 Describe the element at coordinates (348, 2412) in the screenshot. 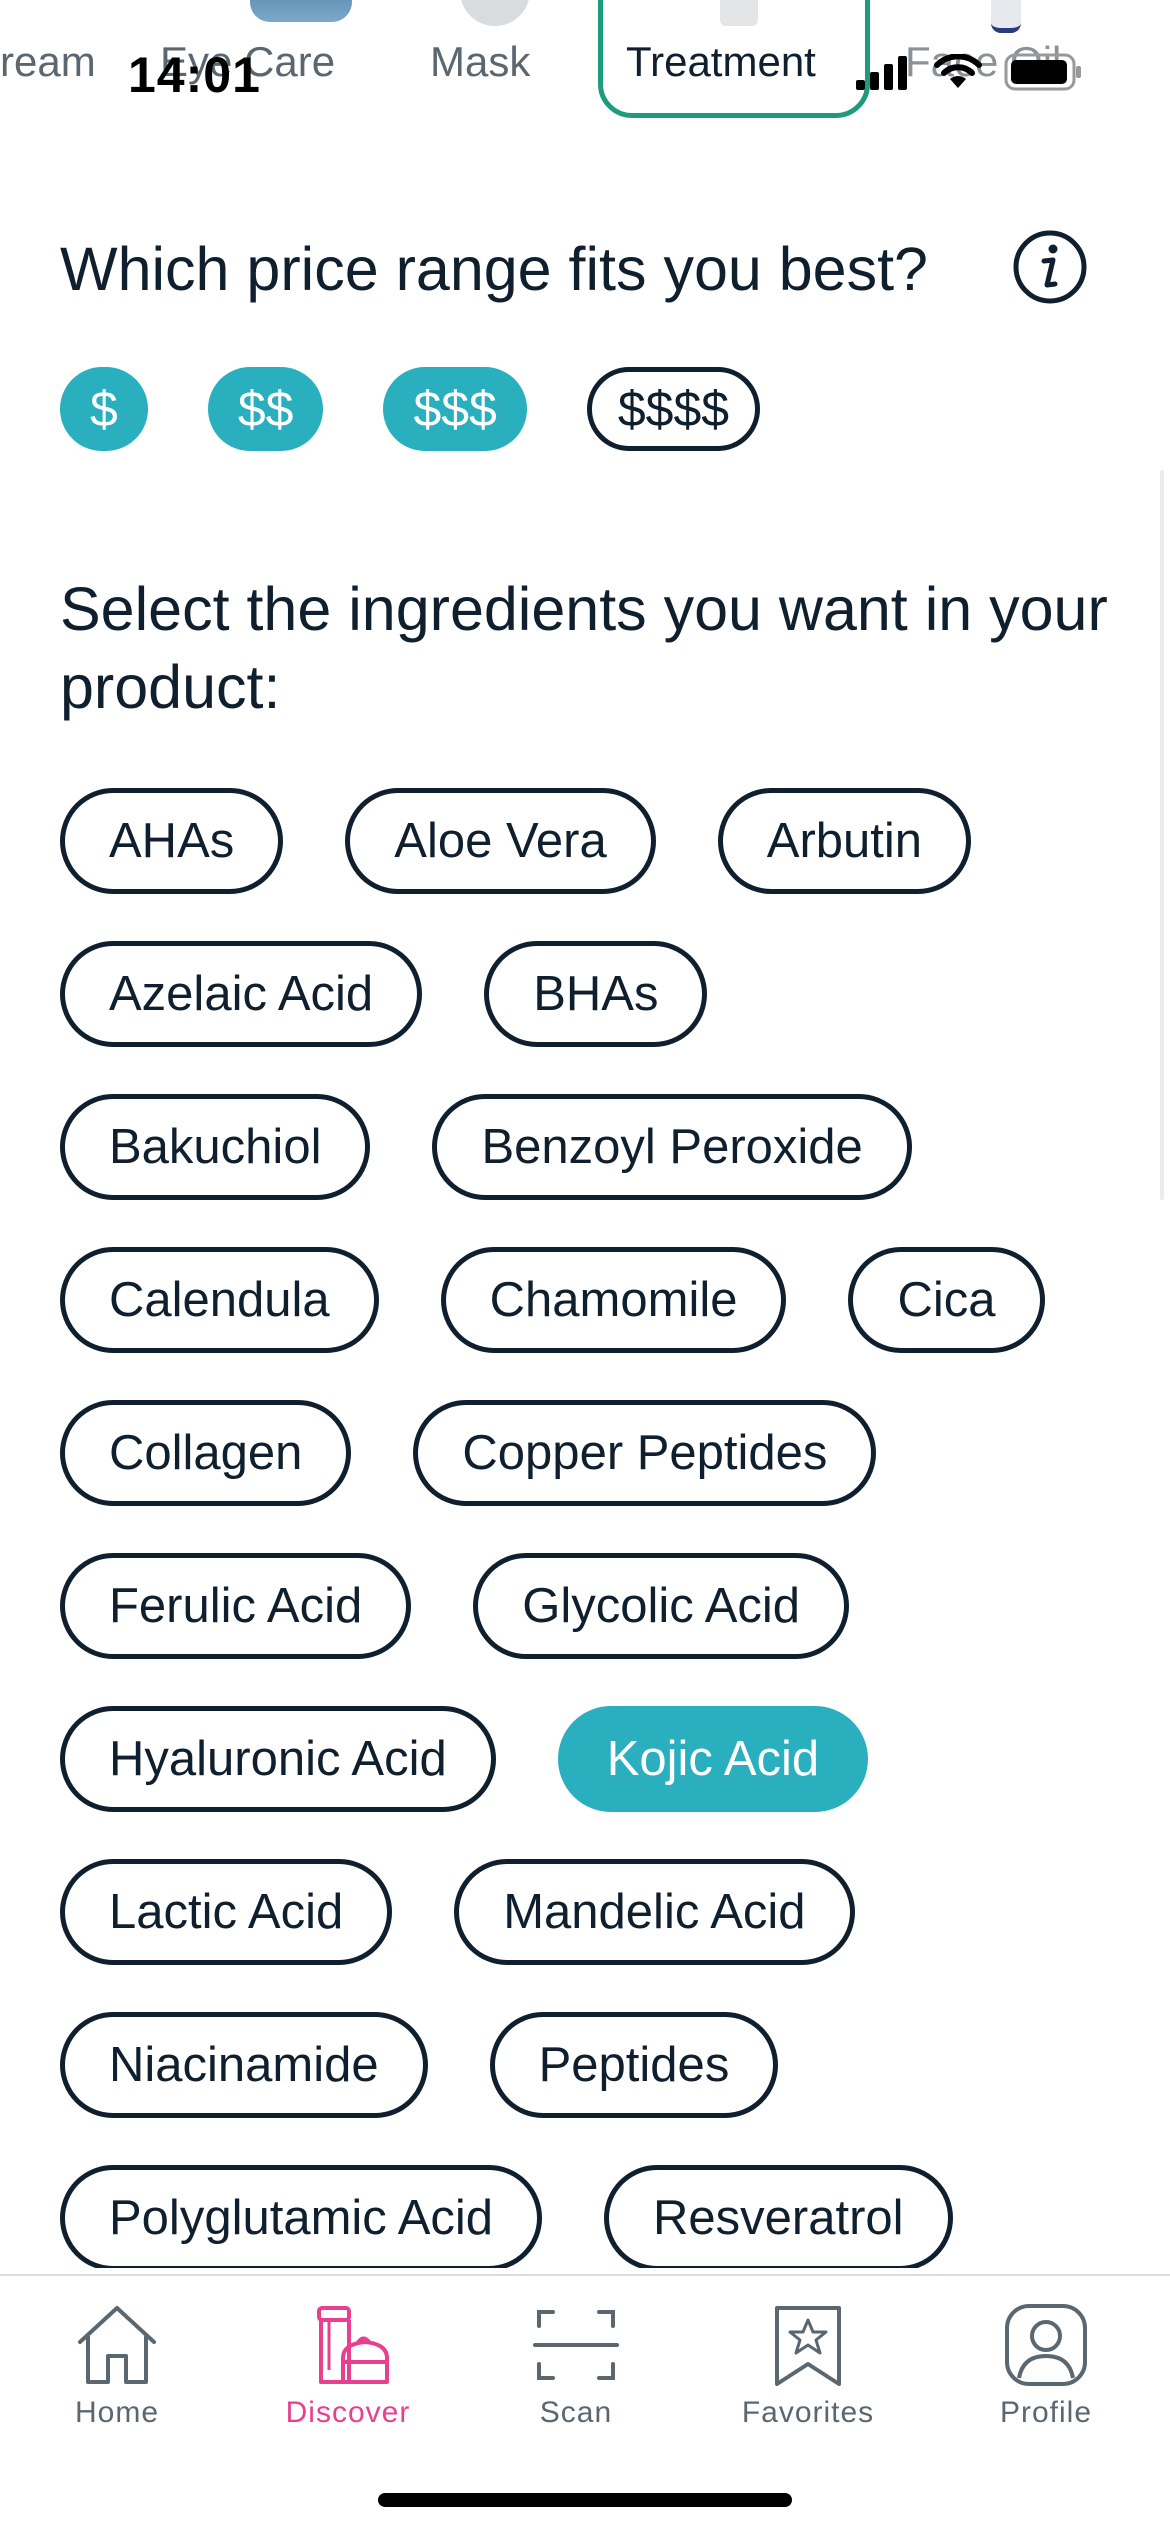

I see `tab-label: Discover` at that location.